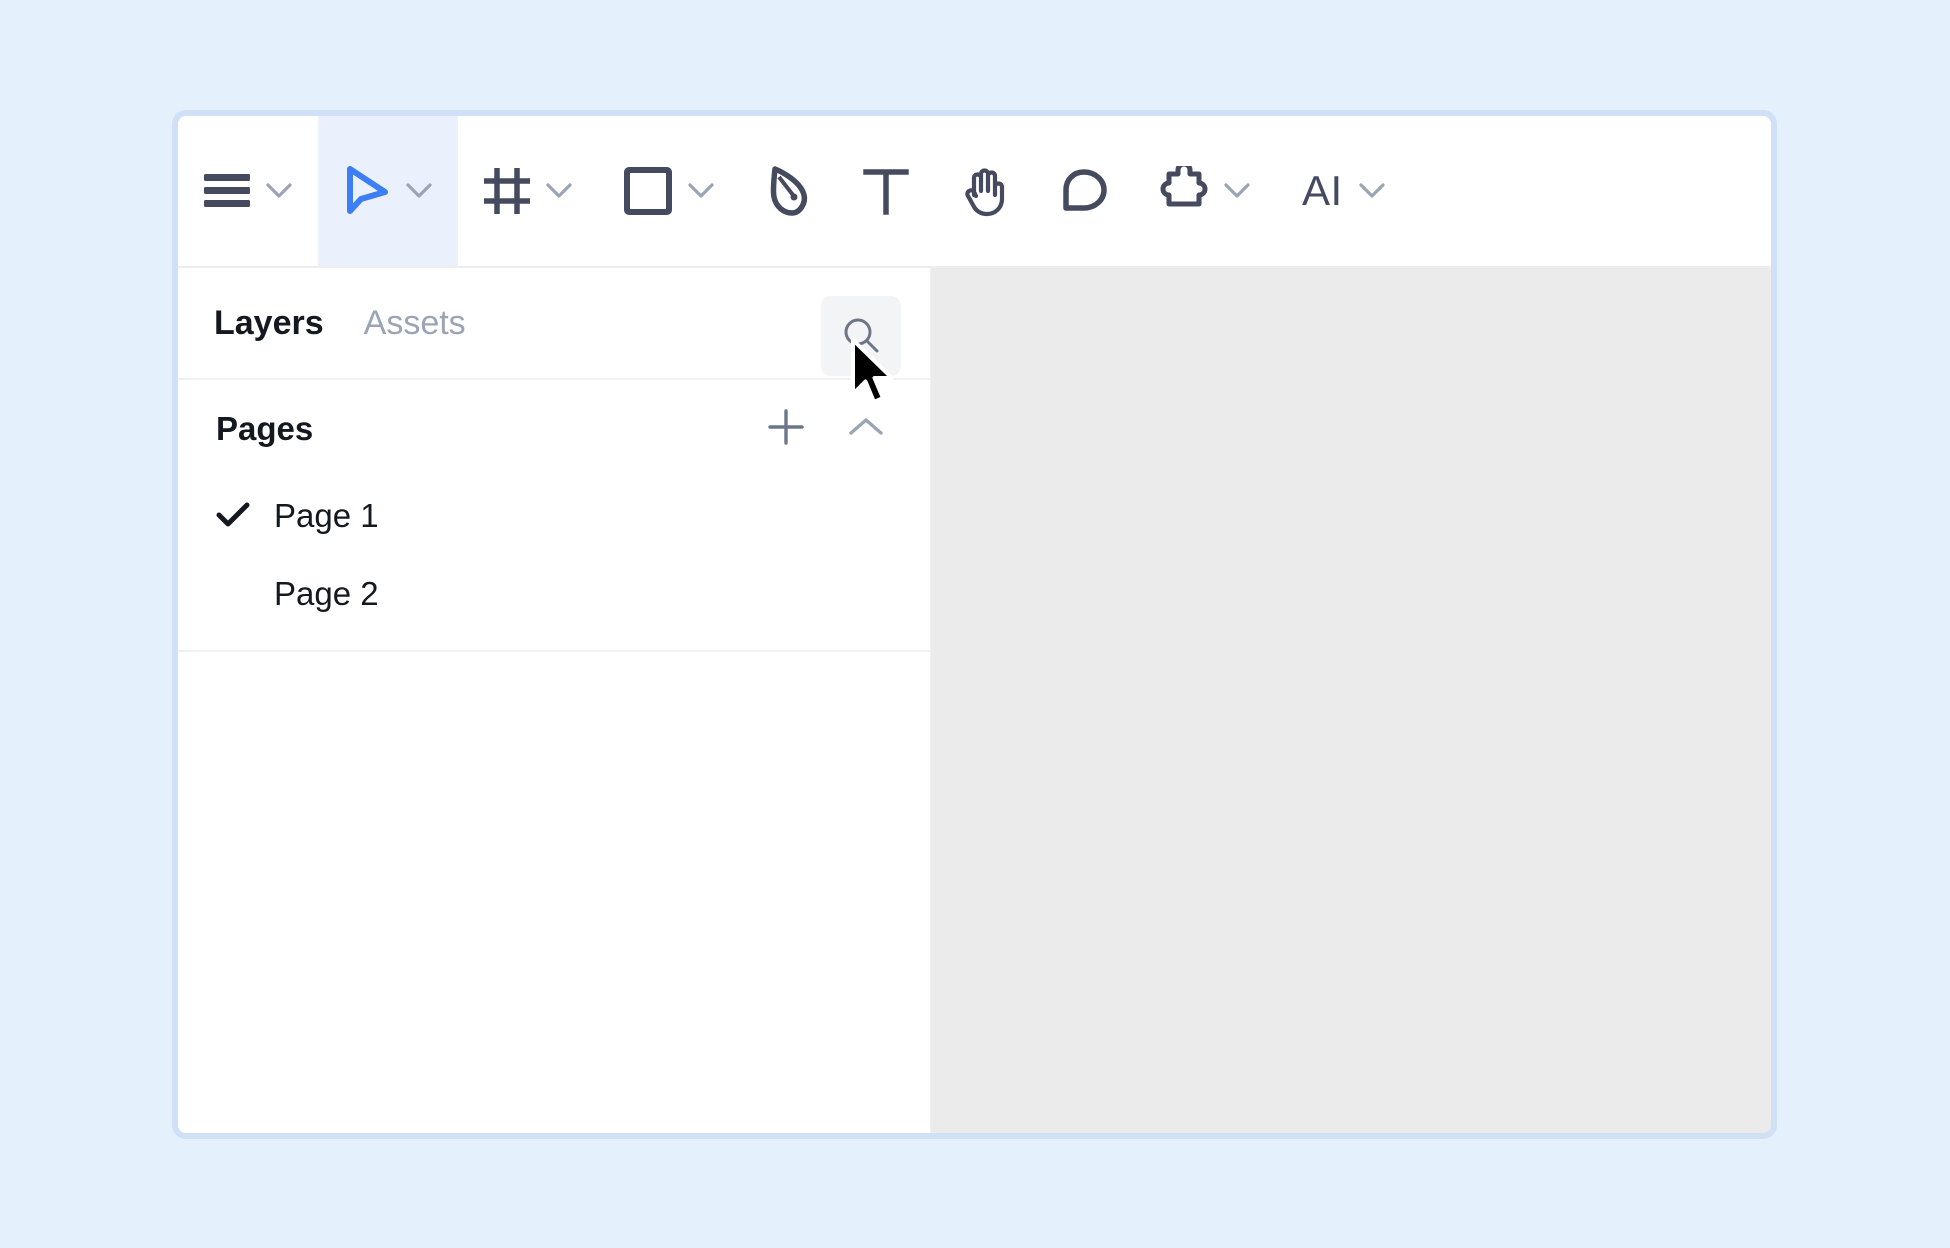 Image resolution: width=1950 pixels, height=1248 pixels. I want to click on hamburger-menu-icon, so click(227, 191).